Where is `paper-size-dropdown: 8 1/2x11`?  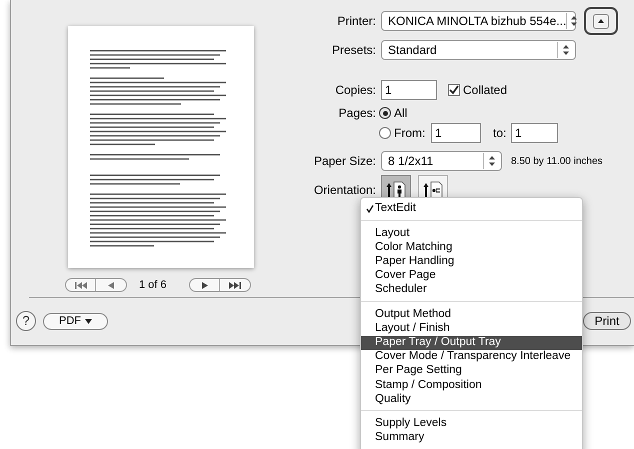
paper-size-dropdown: 8 1/2x11 is located at coordinates (441, 161).